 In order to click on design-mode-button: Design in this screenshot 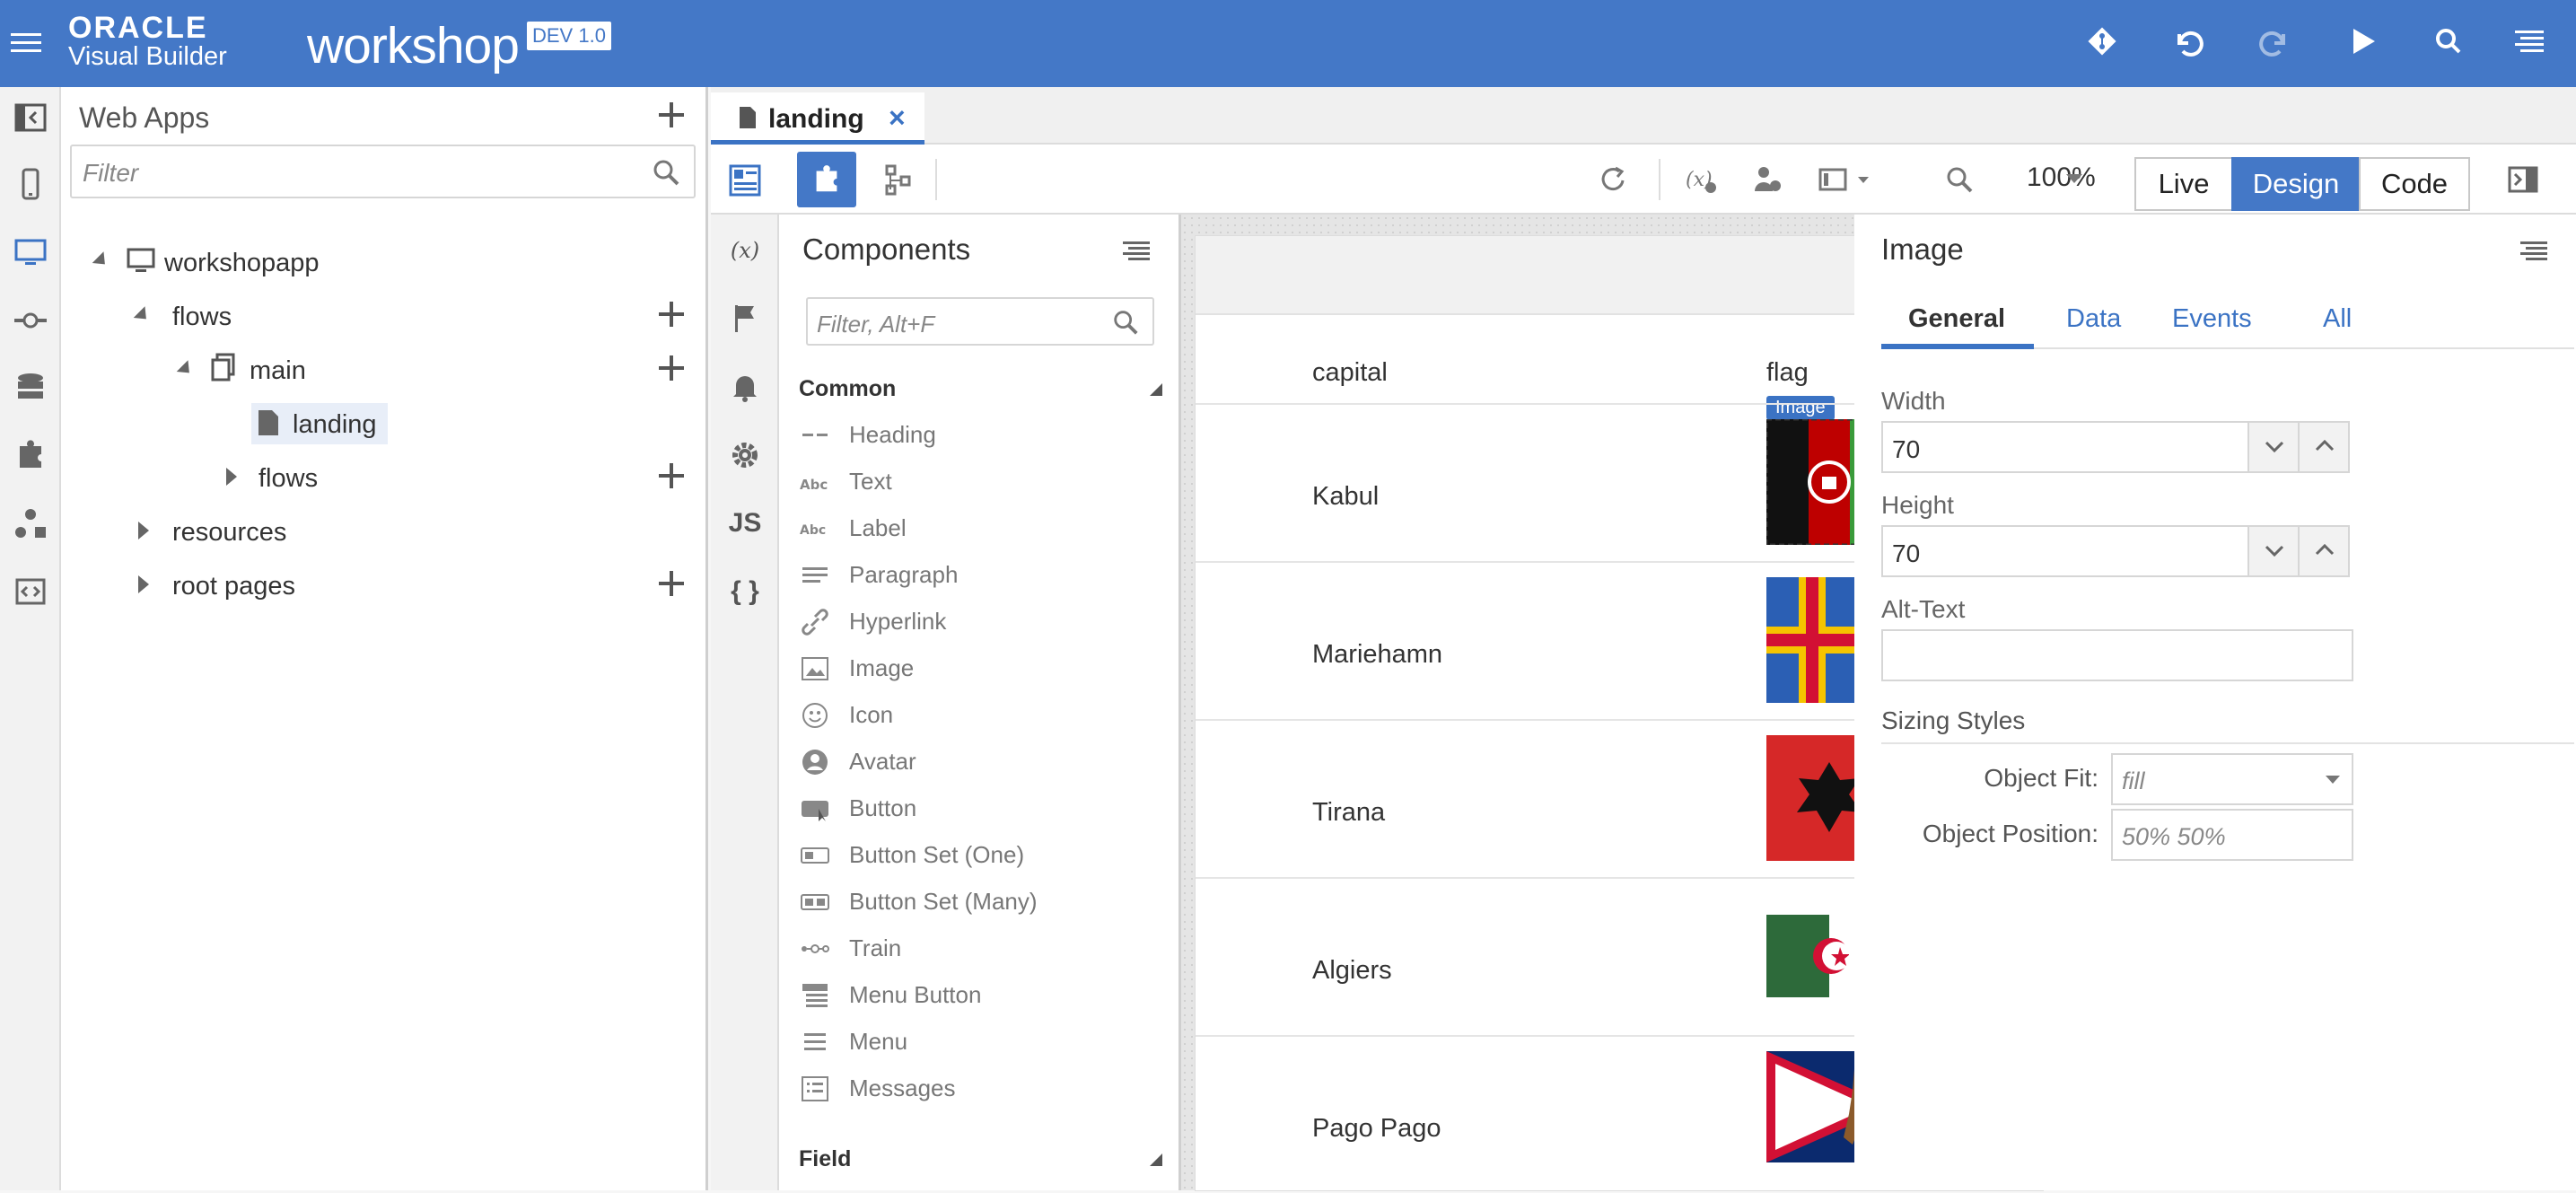, I will do `click(2296, 184)`.